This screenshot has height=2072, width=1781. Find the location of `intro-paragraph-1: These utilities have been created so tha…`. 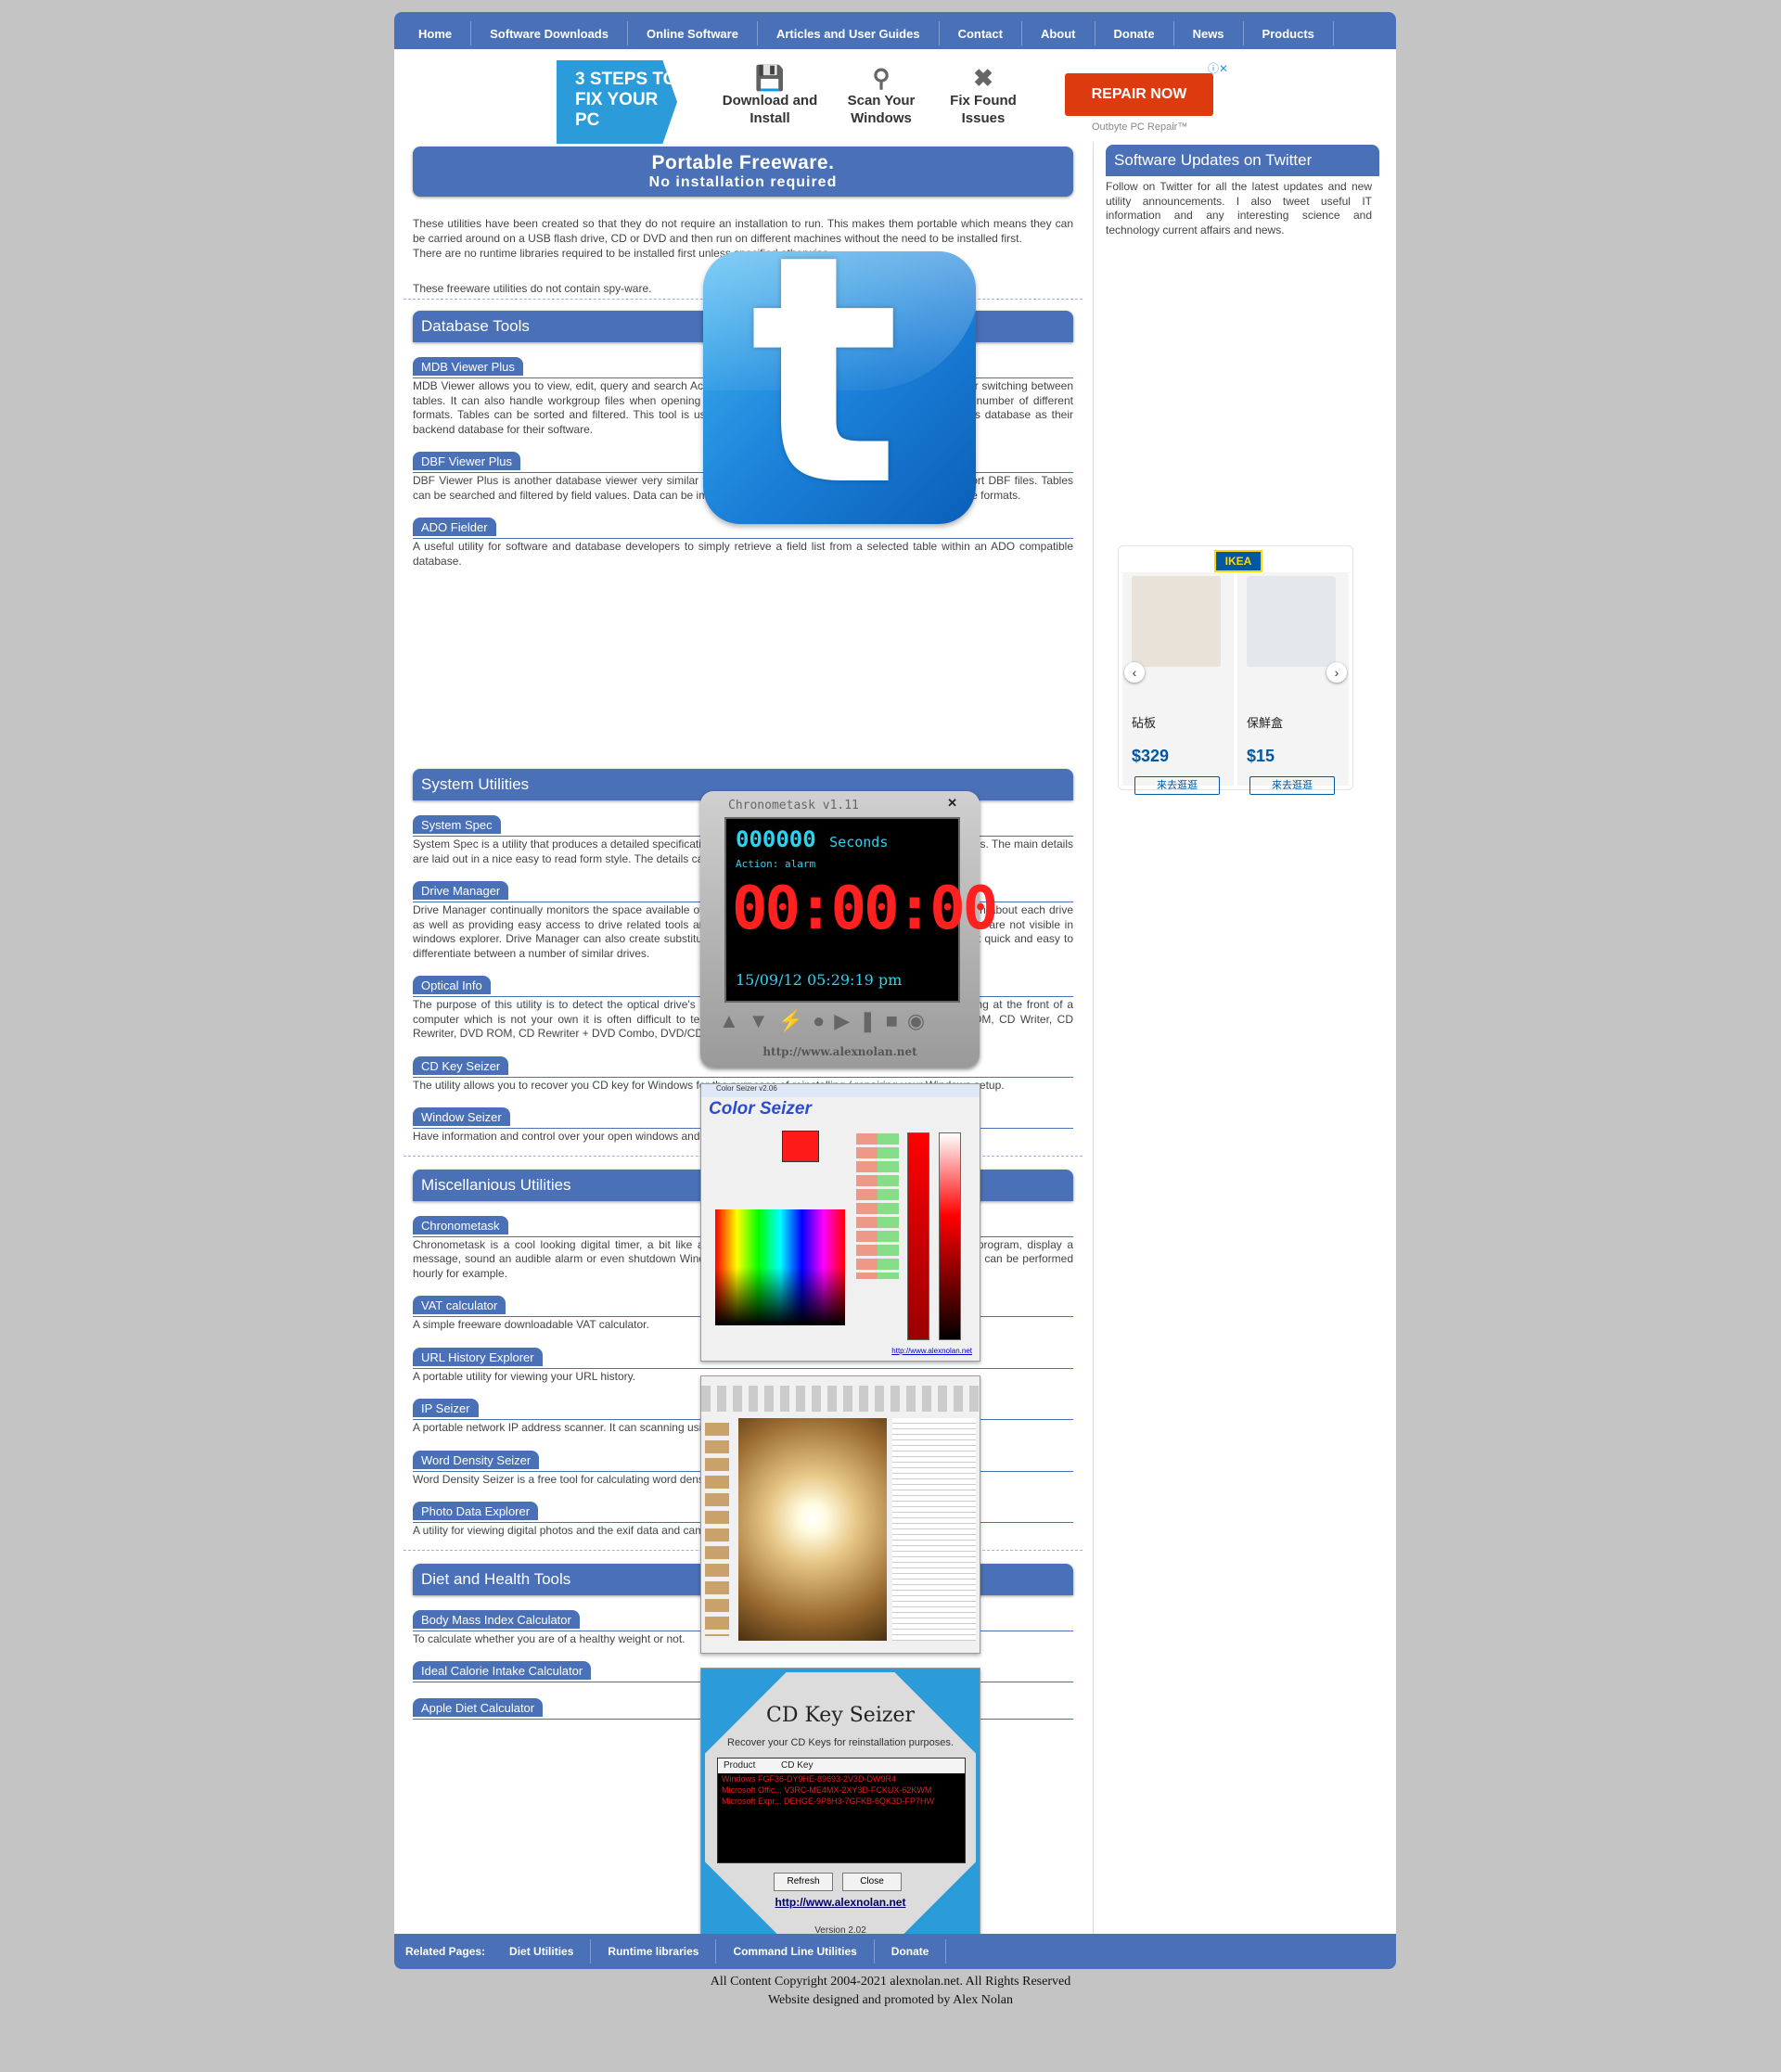

intro-paragraph-1: These utilities have been created so tha… is located at coordinates (743, 231).